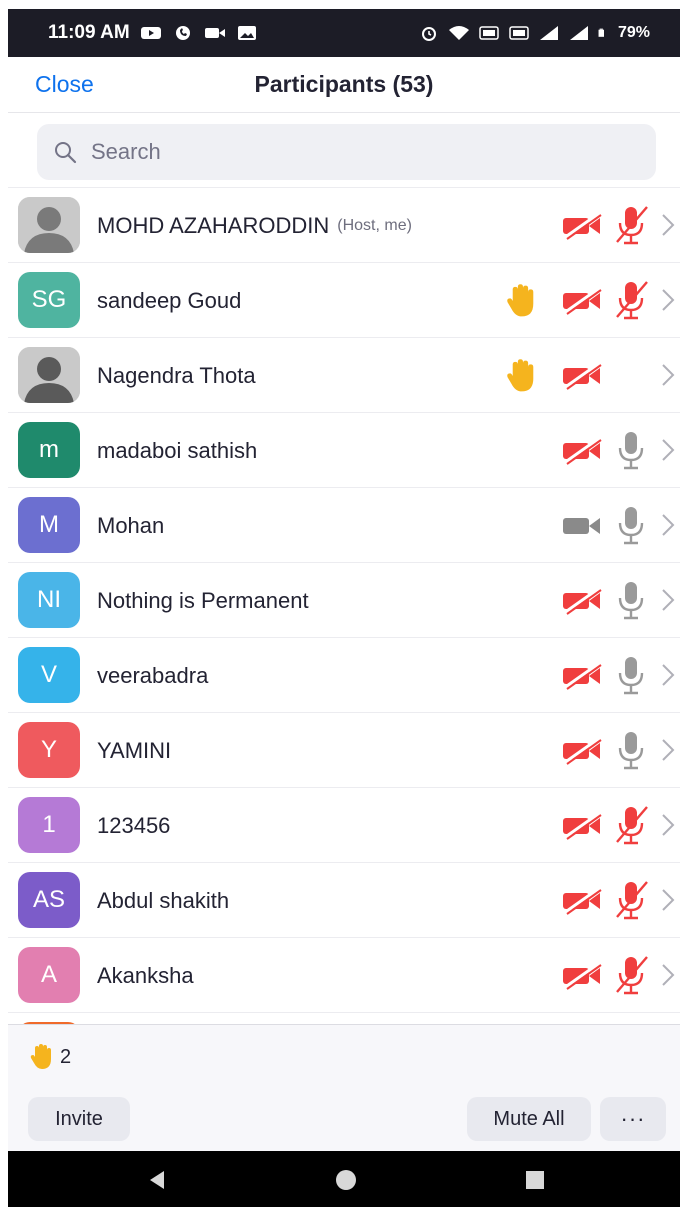 This screenshot has width=680, height=1207. What do you see at coordinates (49, 600) in the screenshot?
I see `avatar: NI` at bounding box center [49, 600].